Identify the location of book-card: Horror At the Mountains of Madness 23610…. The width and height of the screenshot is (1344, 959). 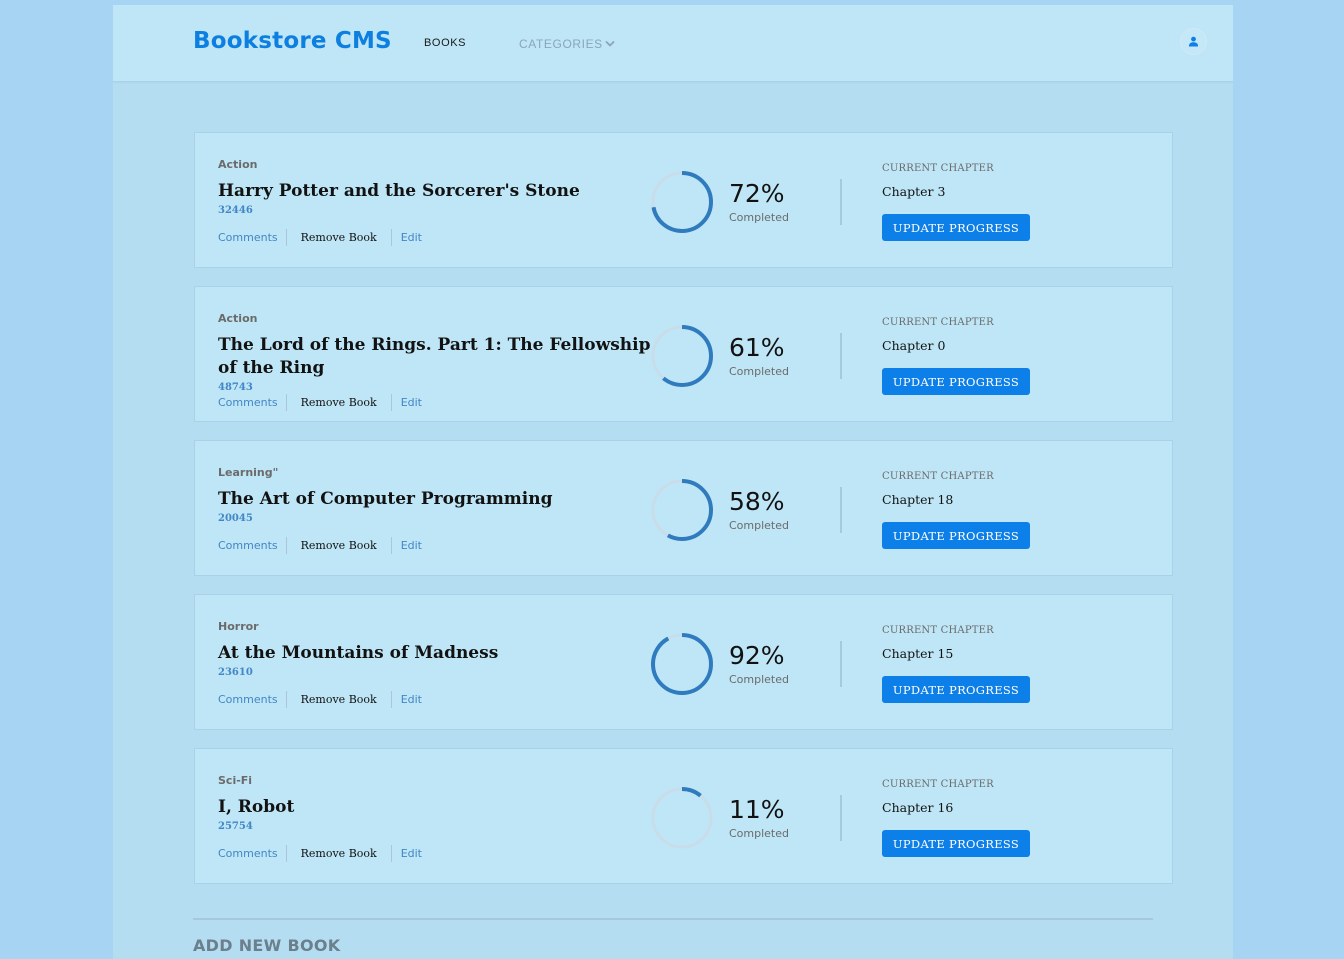
(683, 662).